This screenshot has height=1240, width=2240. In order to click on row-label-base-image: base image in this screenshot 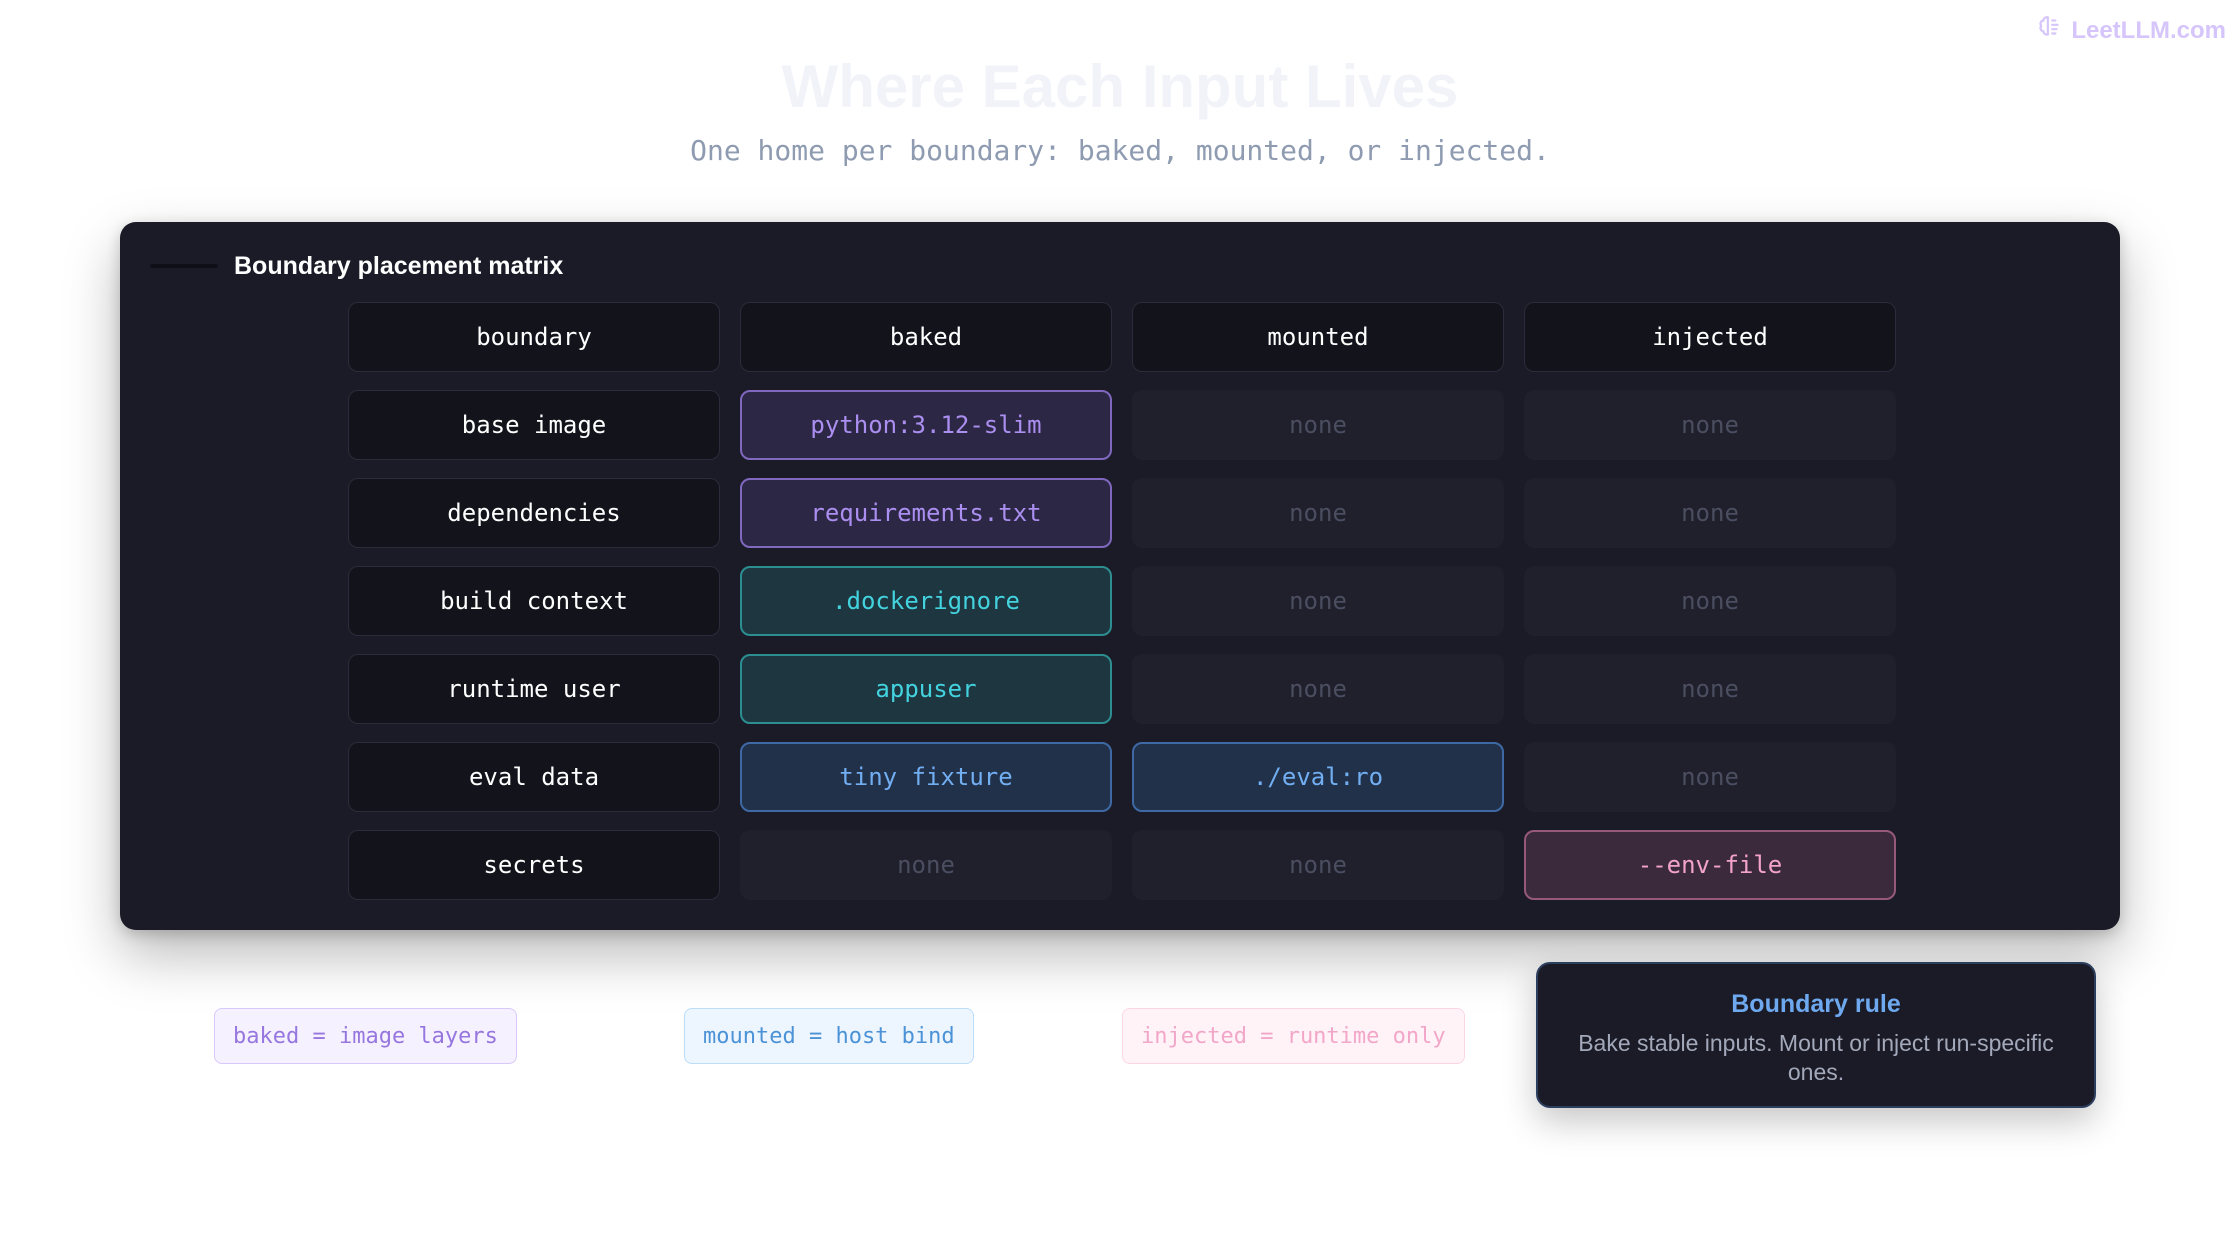, I will do `click(534, 425)`.